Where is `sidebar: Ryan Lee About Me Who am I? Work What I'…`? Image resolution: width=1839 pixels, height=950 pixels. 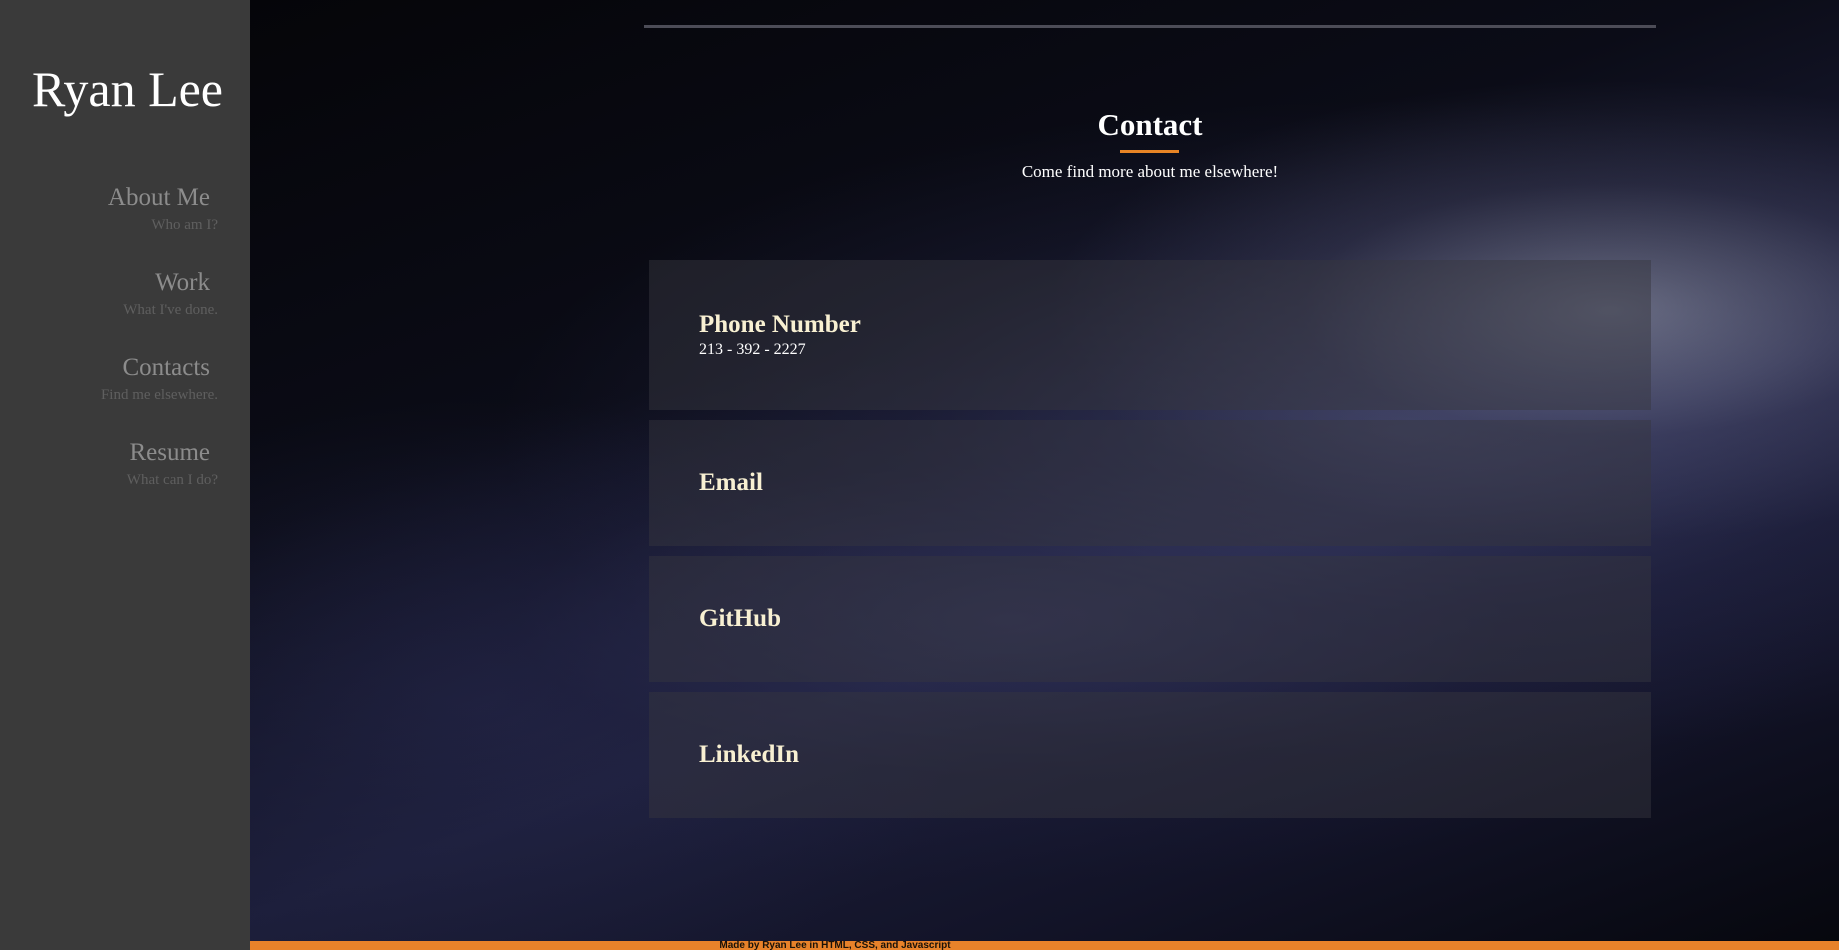
sidebar: Ryan Lee About Me Who am I? Work What I'… is located at coordinates (125, 475).